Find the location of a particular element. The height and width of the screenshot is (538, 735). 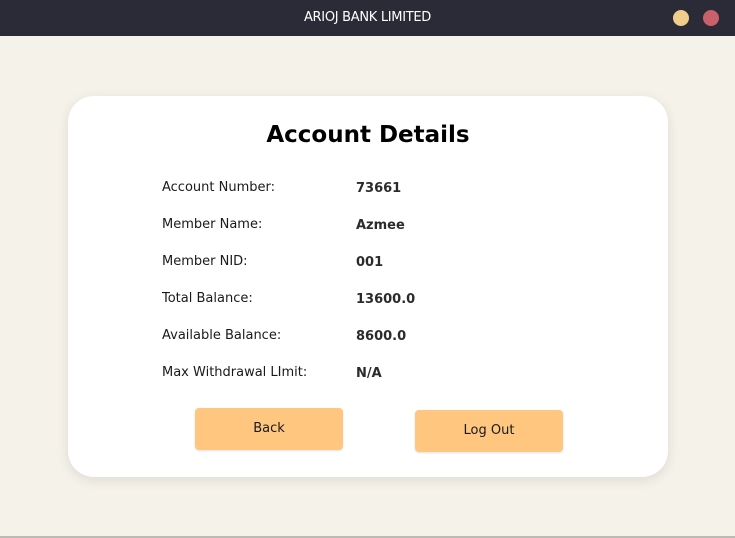

total-balance-label: Total Balance: is located at coordinates (207, 298).